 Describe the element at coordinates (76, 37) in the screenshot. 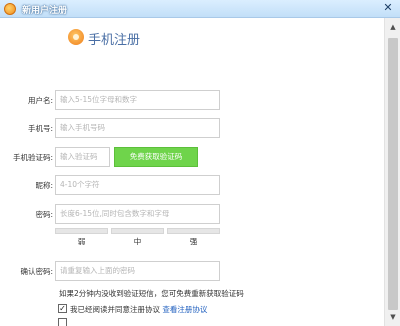

I see `phone-register-logo-icon` at that location.